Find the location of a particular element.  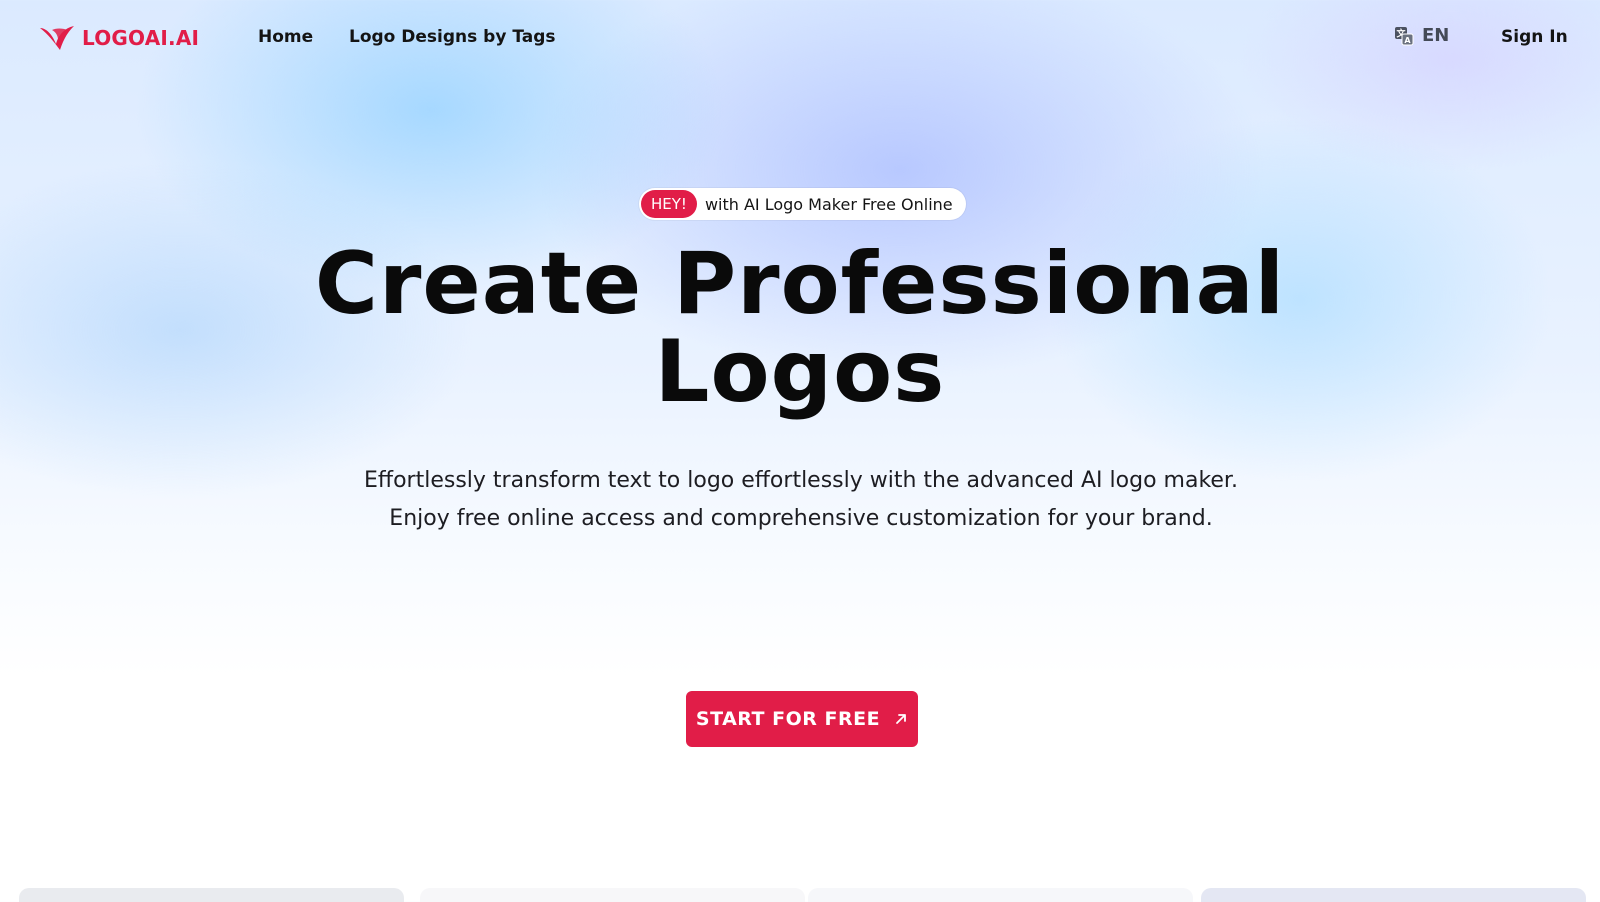

bird-logo-icon is located at coordinates (57, 38).